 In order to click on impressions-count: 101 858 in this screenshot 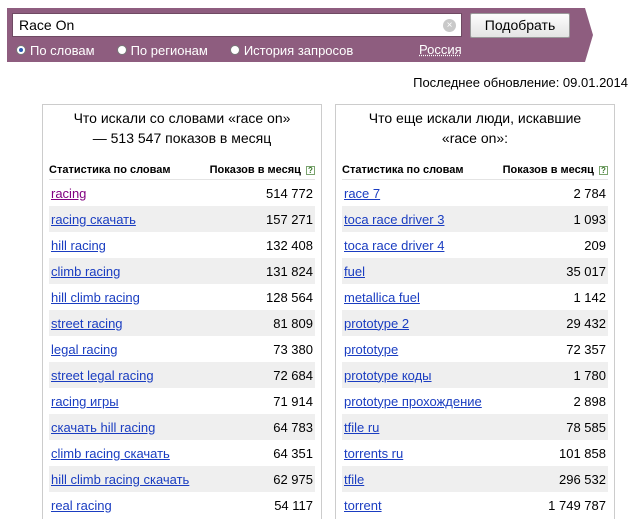, I will do `click(582, 453)`.